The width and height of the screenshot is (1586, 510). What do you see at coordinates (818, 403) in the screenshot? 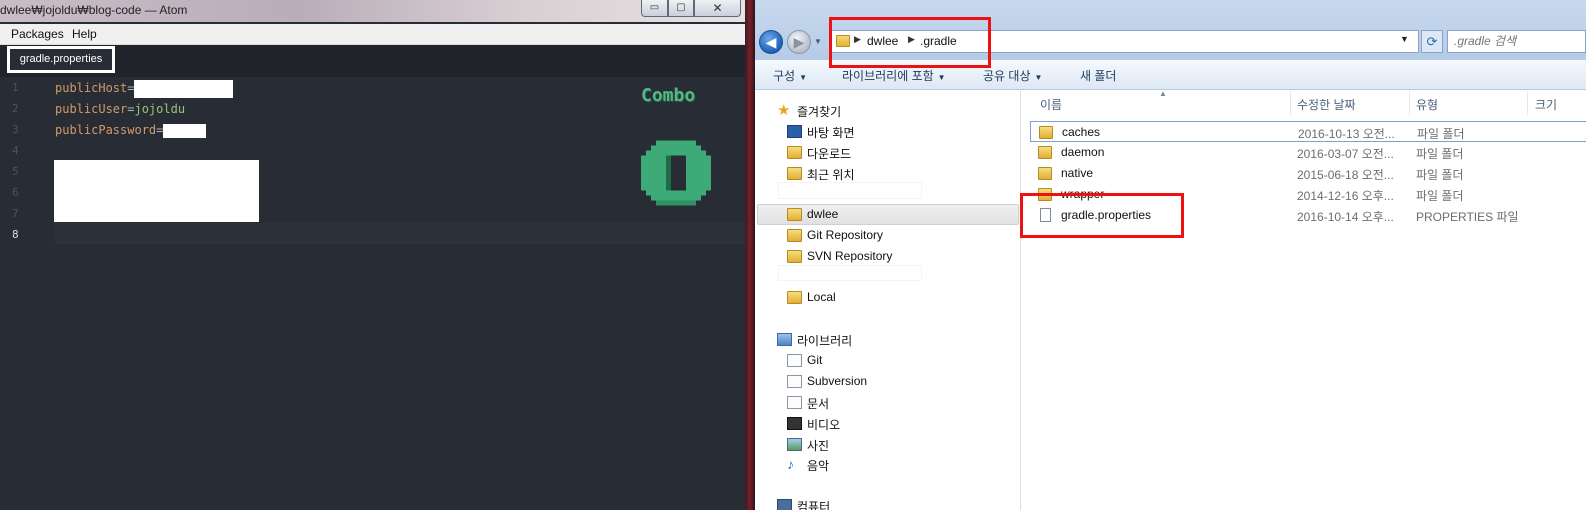
I see `nav-documents: 문서` at bounding box center [818, 403].